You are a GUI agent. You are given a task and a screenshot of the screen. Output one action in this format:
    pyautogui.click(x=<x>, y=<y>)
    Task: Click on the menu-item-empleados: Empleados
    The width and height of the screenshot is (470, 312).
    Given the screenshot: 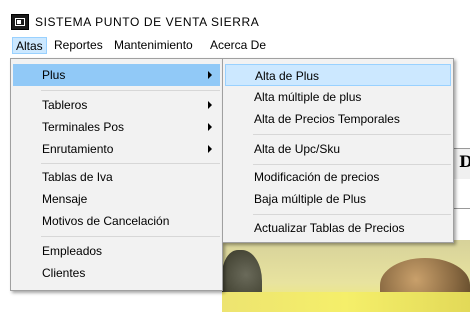 What is the action you would take?
    pyautogui.click(x=116, y=251)
    